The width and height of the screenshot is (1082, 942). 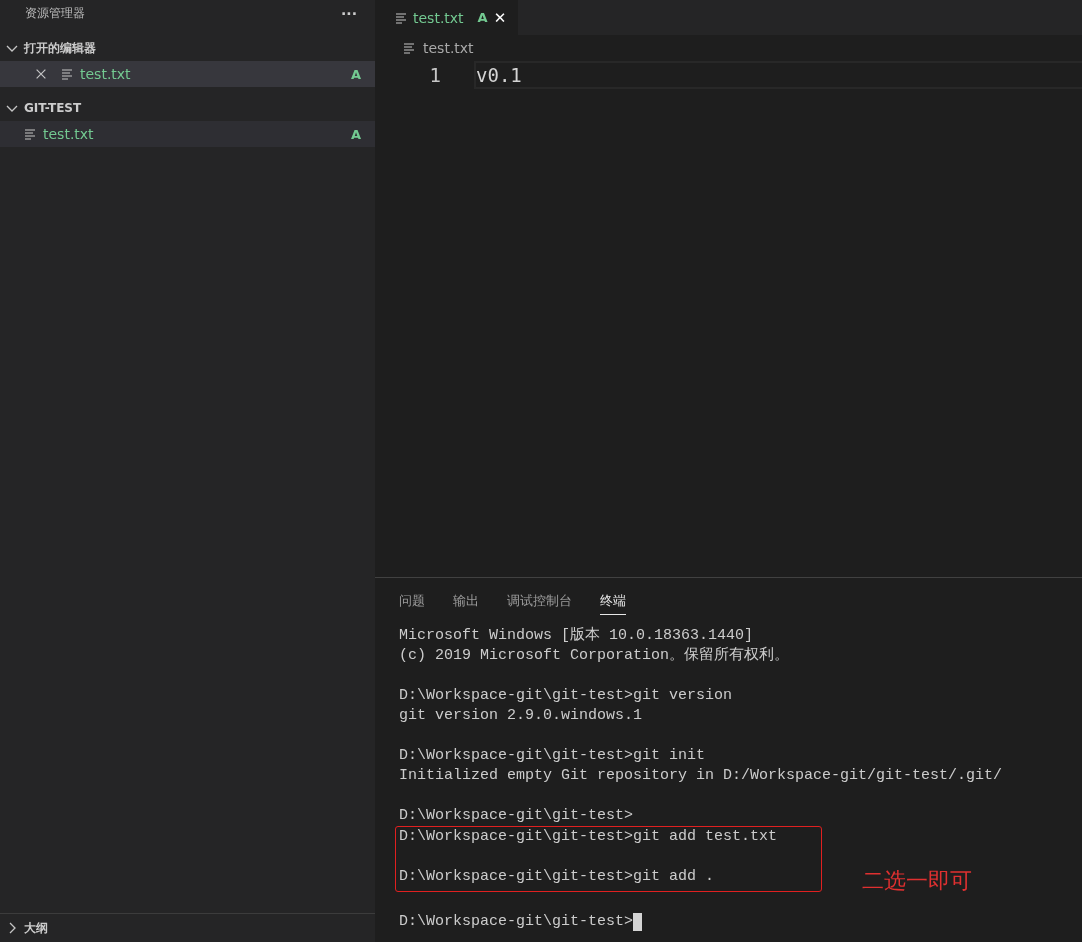 What do you see at coordinates (595, 656) in the screenshot?
I see `terminal-line: (c) 2019 Microsoft Corporation。保留所有权利。` at bounding box center [595, 656].